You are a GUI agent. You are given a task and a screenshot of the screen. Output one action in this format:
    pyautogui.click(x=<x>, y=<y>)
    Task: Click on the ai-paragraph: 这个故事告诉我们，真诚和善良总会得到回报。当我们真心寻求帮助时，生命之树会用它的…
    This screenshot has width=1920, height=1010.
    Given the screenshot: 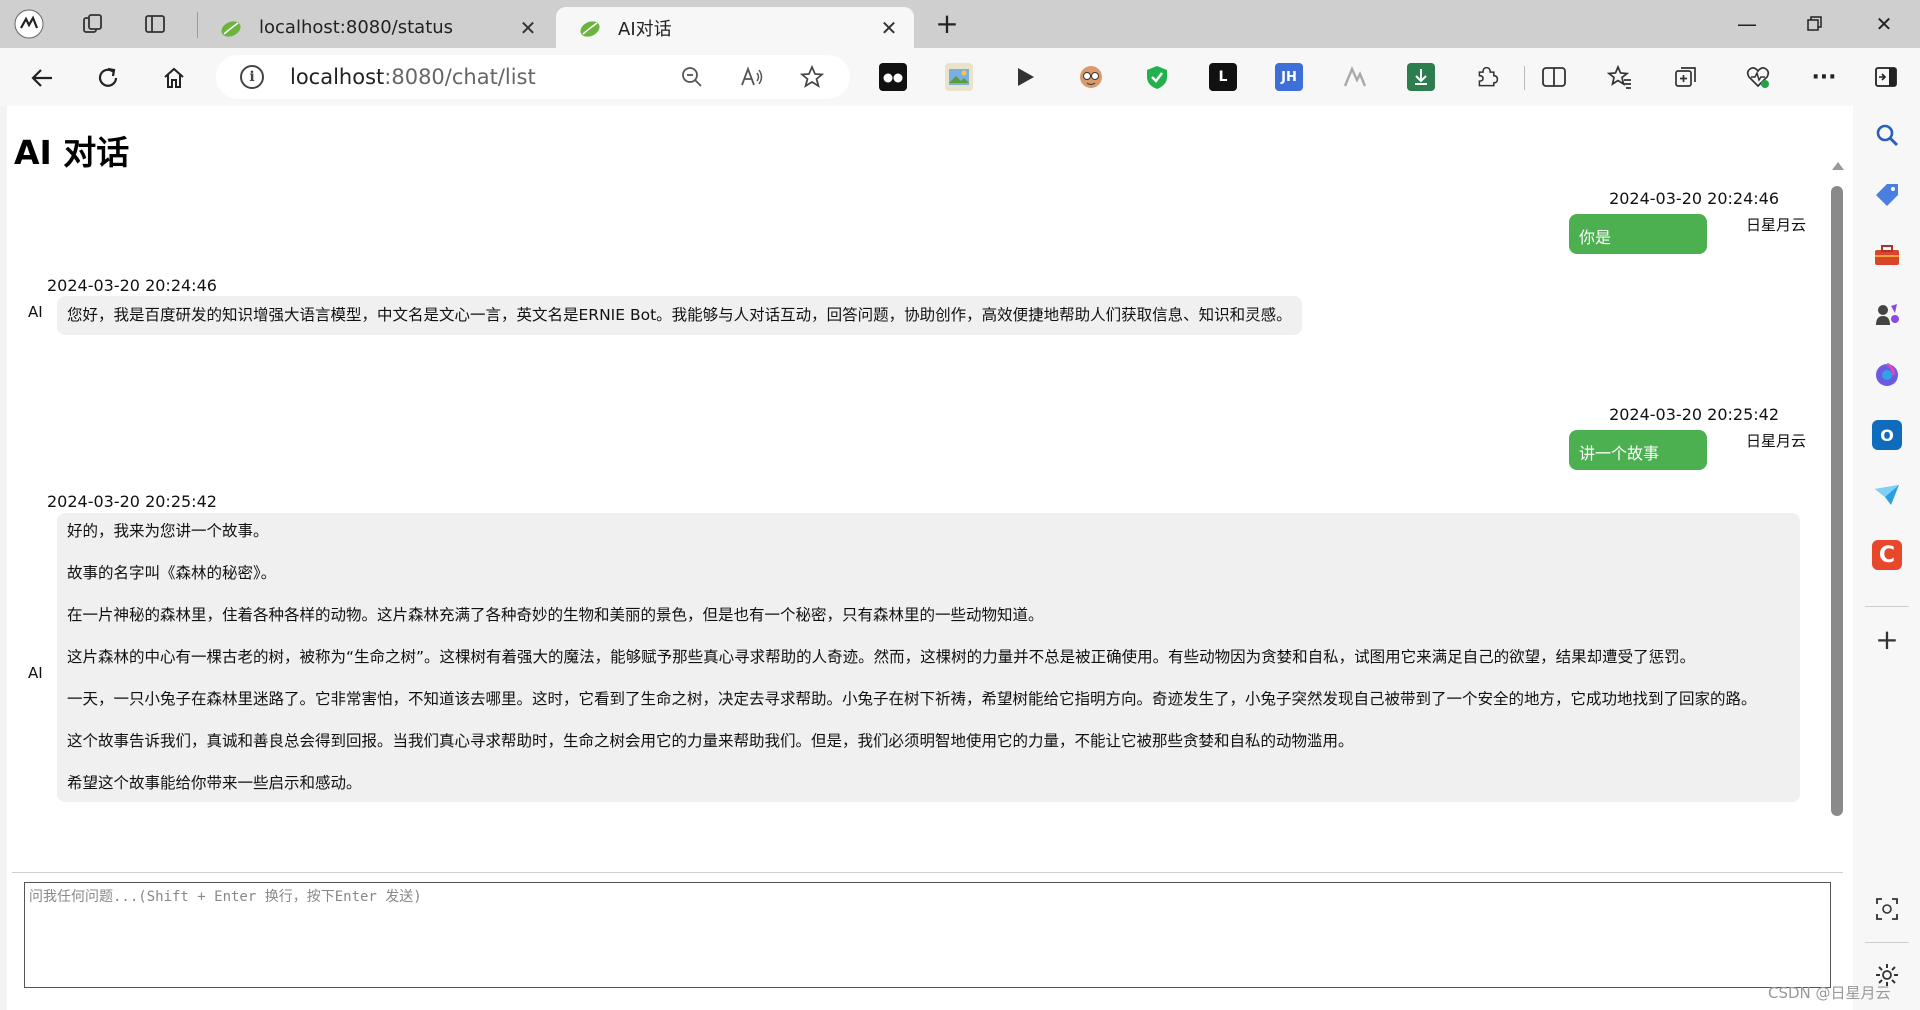 What is the action you would take?
    pyautogui.click(x=710, y=741)
    